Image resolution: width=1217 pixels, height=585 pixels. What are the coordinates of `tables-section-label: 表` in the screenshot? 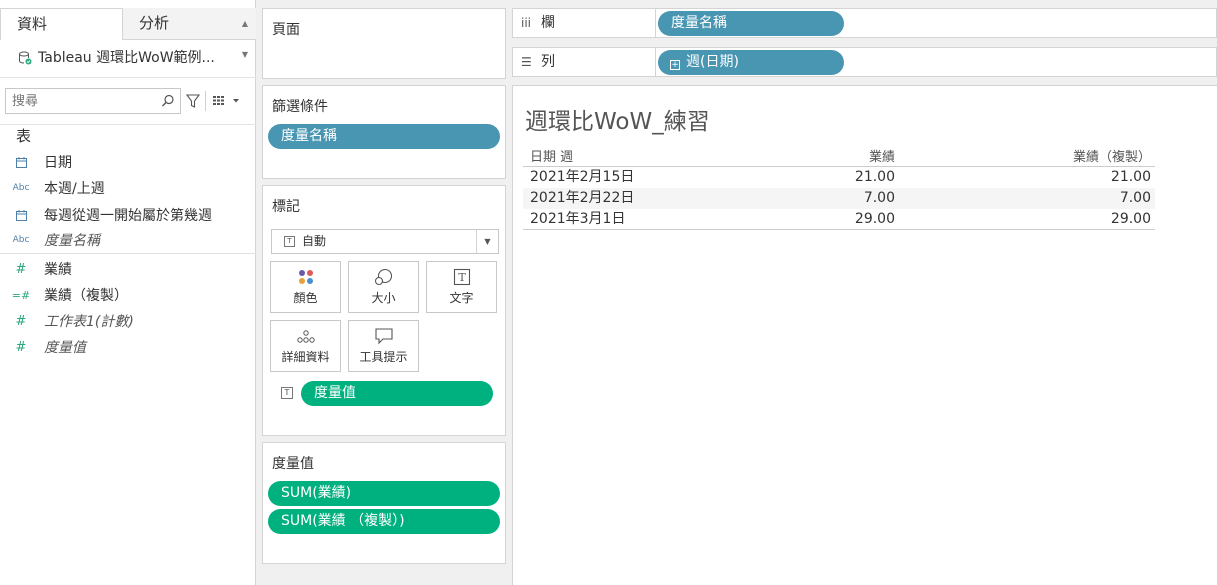 It's located at (24, 136).